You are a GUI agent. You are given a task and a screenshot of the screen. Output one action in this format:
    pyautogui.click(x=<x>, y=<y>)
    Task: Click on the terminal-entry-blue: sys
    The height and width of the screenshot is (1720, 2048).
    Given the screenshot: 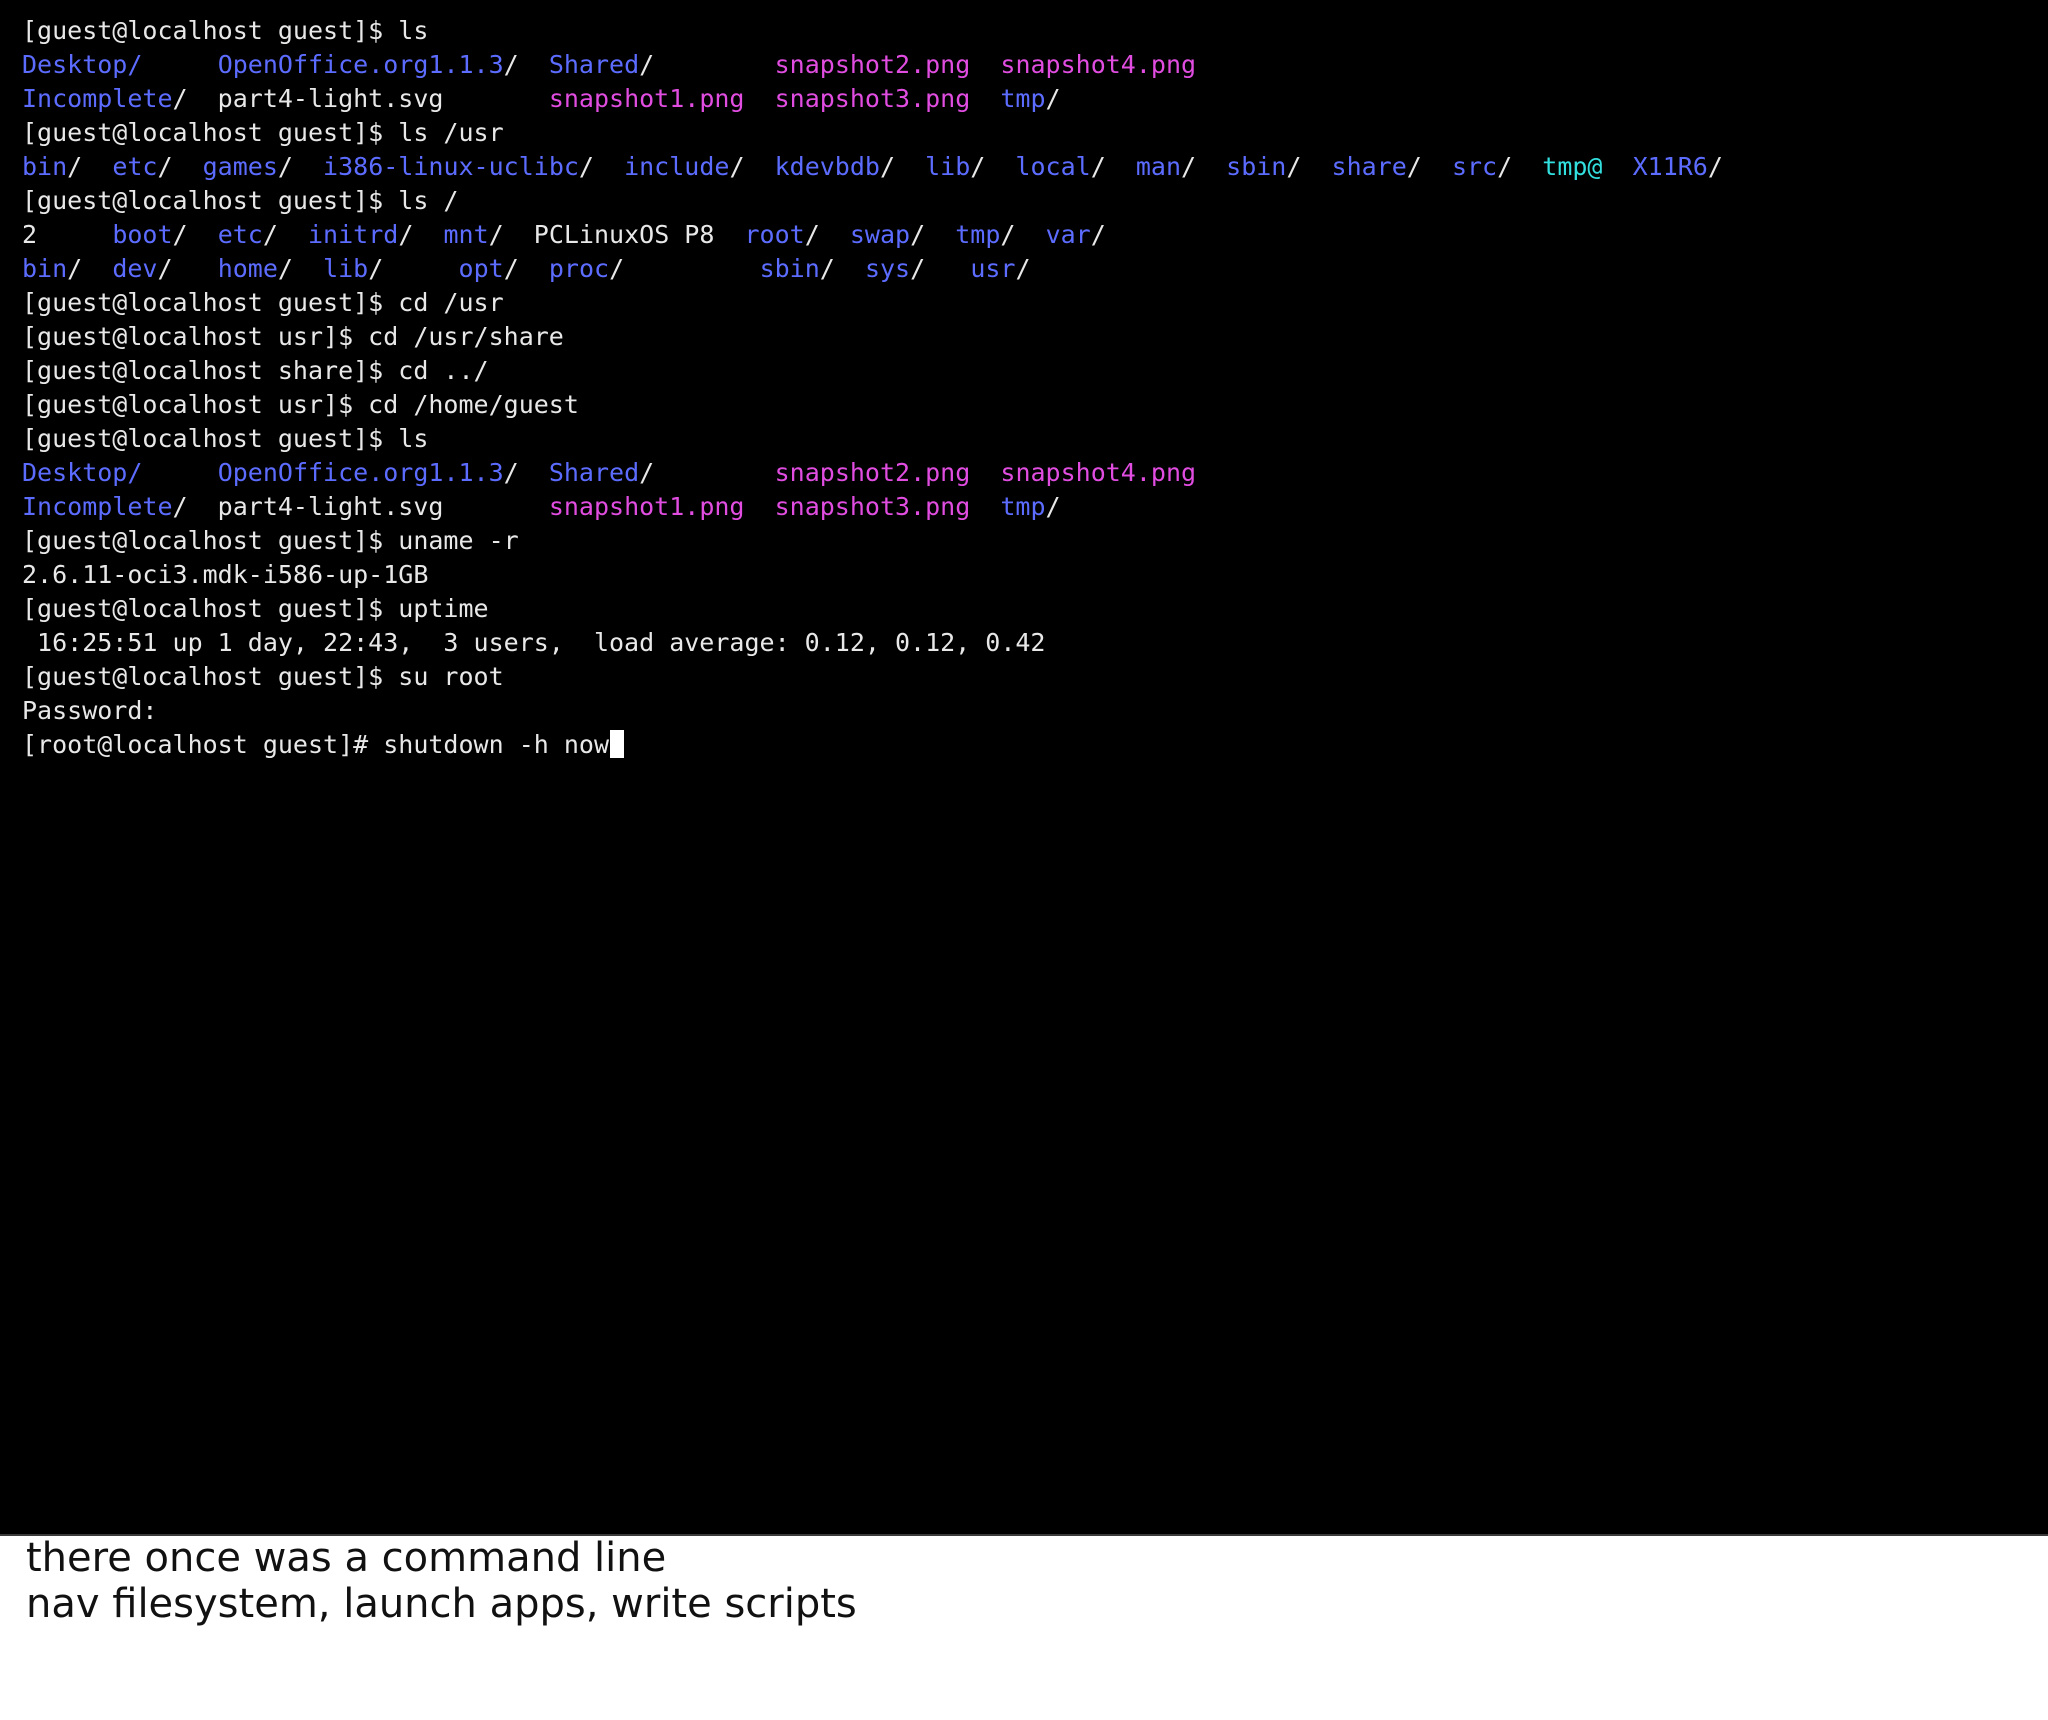 What is the action you would take?
    pyautogui.click(x=887, y=268)
    